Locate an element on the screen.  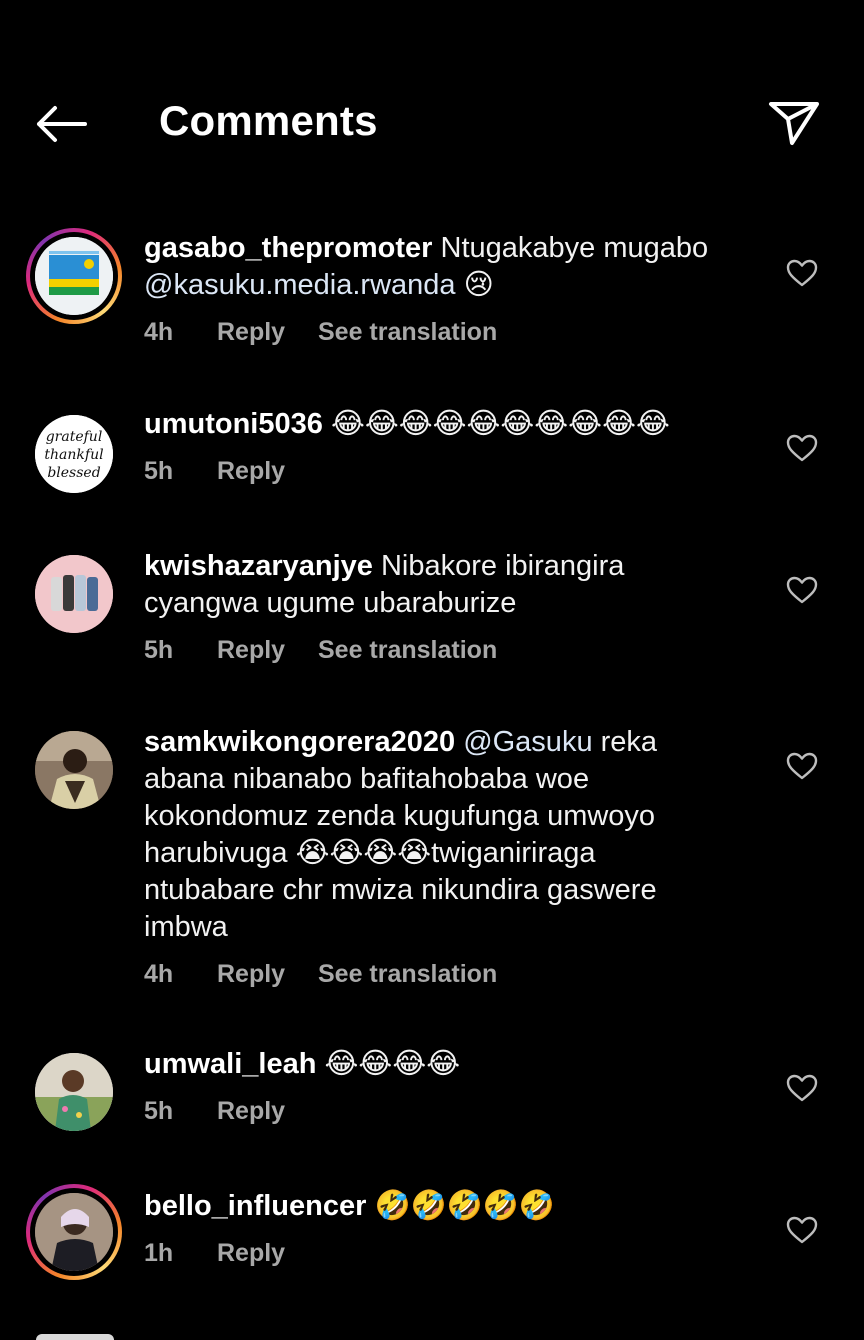
username: umutoni5036 is located at coordinates (233, 424).